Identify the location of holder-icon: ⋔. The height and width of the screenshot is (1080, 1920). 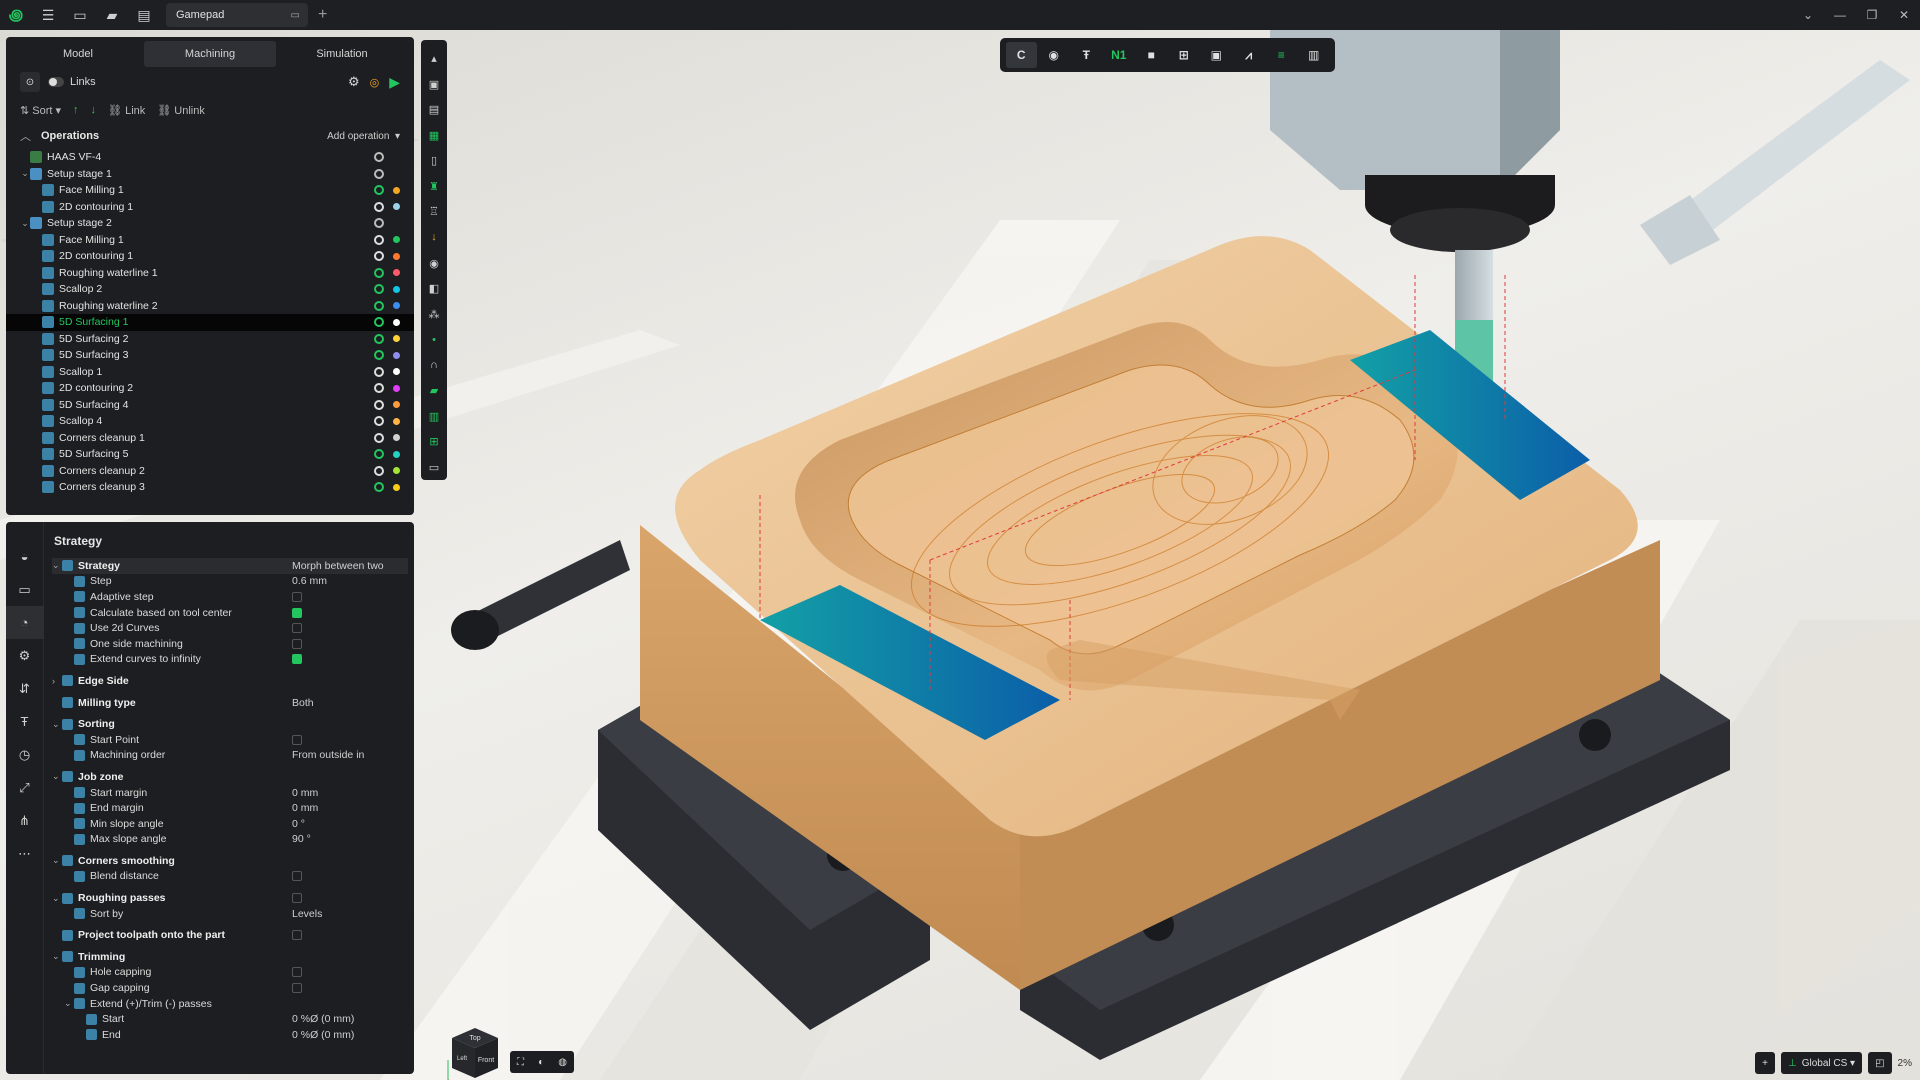
(25, 820).